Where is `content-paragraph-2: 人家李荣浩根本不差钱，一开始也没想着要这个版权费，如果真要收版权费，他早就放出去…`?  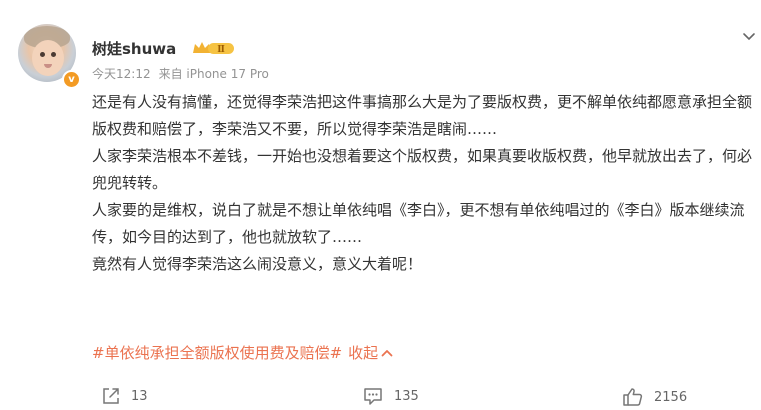 content-paragraph-2: 人家李荣浩根本不差钱，一开始也没想着要这个版权费，如果真要收版权费，他早就放出去… is located at coordinates (422, 169).